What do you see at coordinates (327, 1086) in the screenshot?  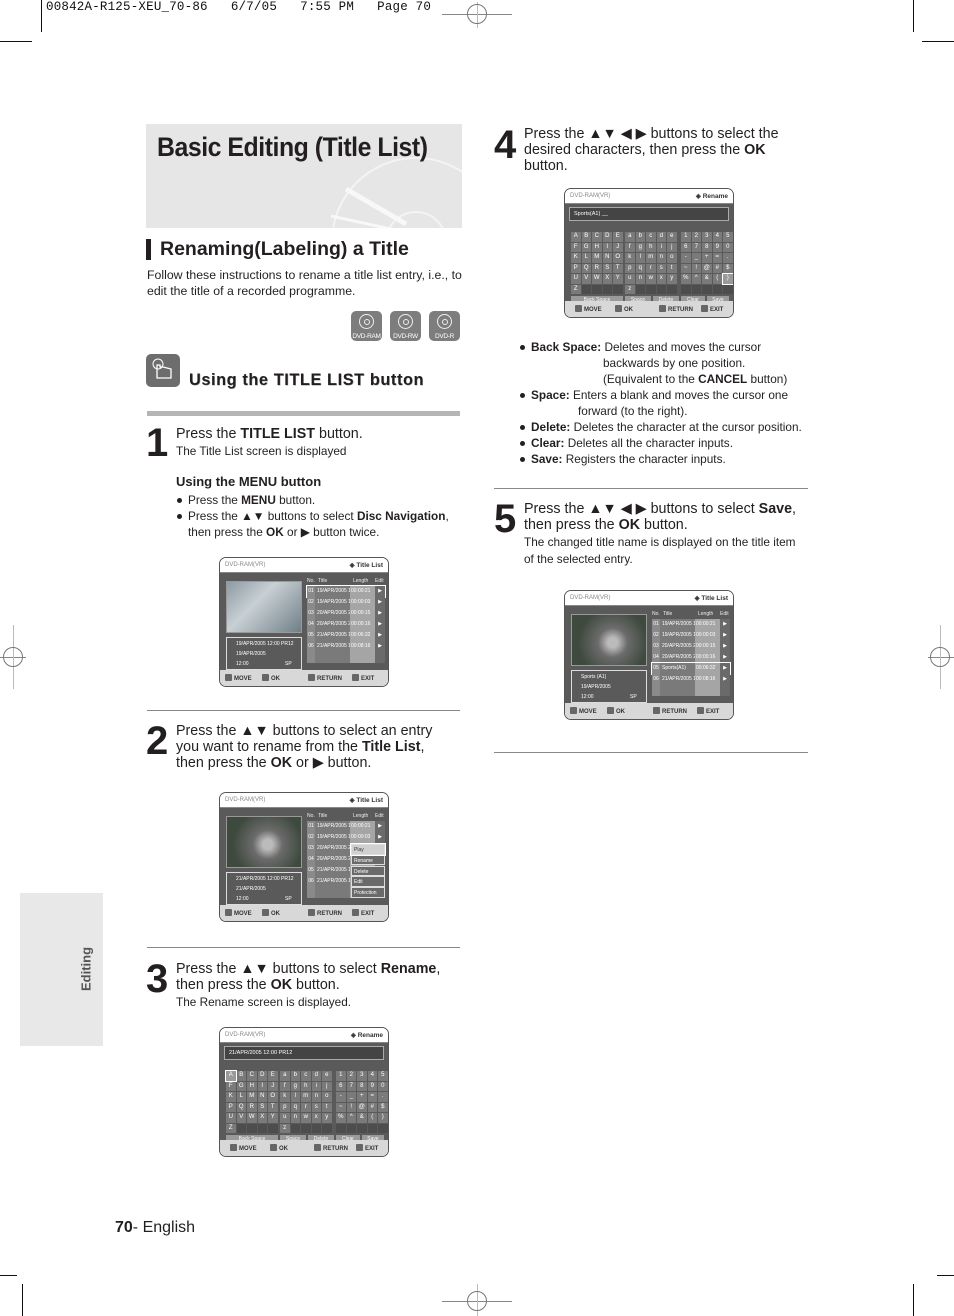 I see `keyboard-key: j` at bounding box center [327, 1086].